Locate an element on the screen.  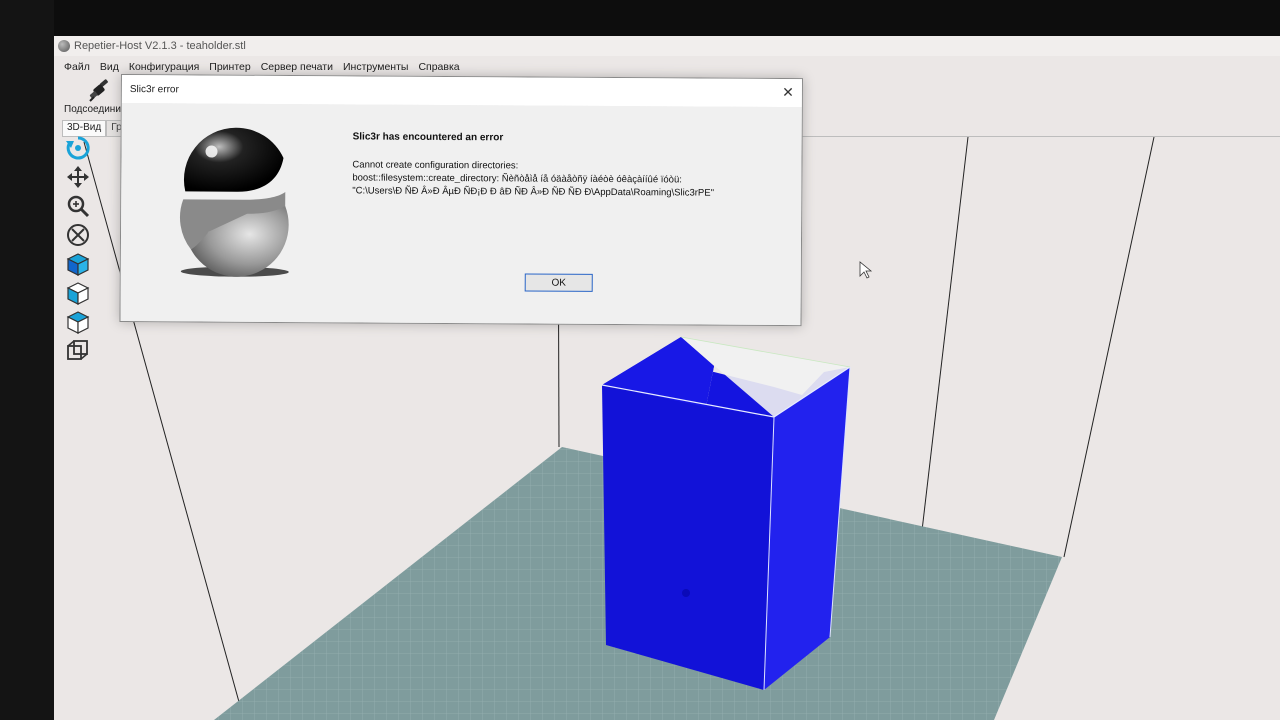
view-front-icon is located at coordinates (78, 293).